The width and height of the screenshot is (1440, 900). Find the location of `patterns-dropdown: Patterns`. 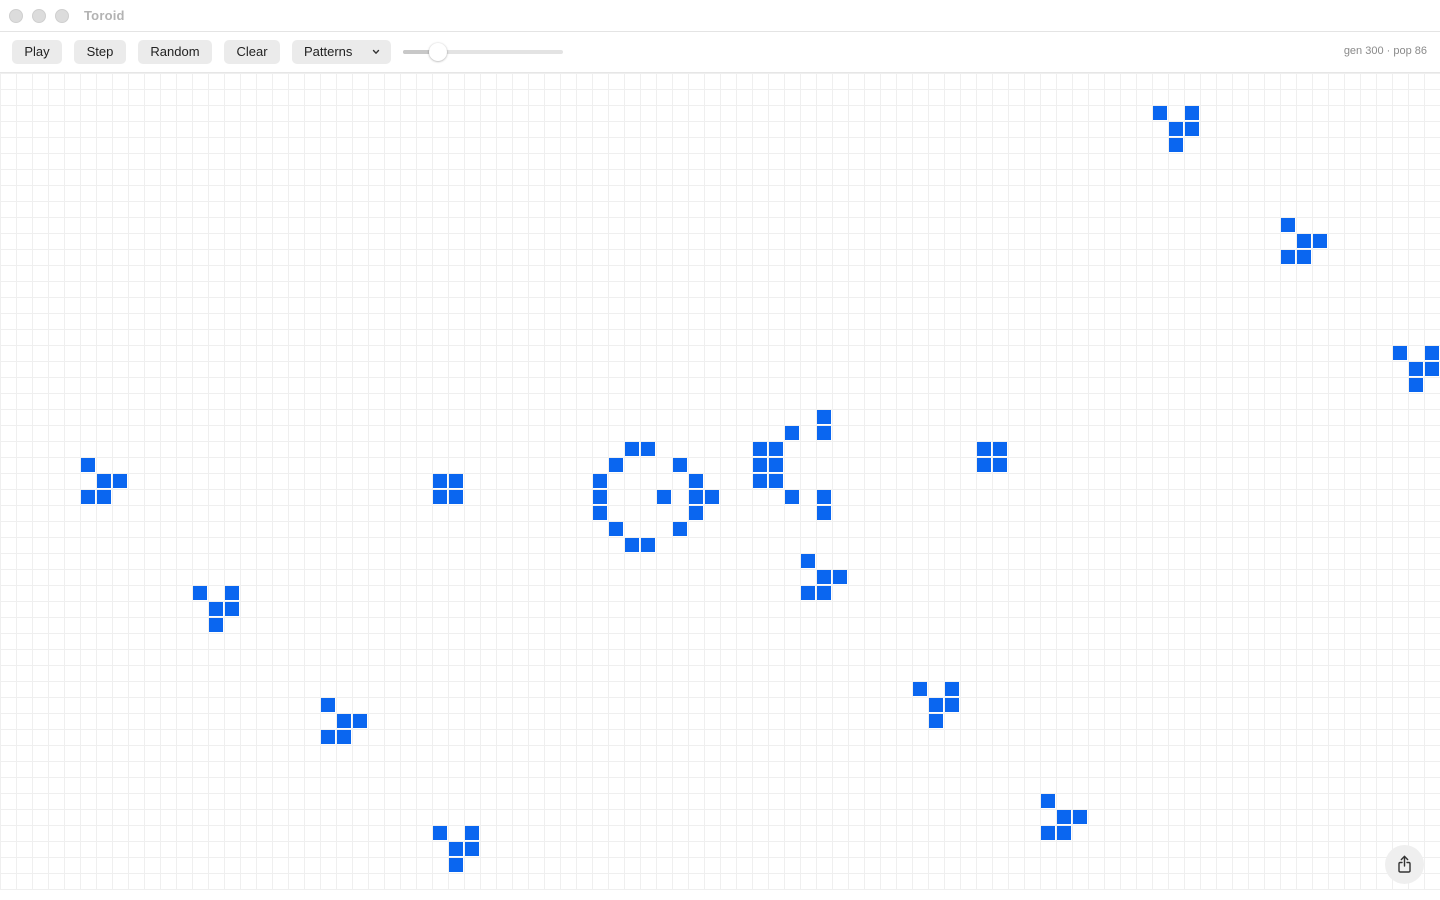

patterns-dropdown: Patterns is located at coordinates (341, 52).